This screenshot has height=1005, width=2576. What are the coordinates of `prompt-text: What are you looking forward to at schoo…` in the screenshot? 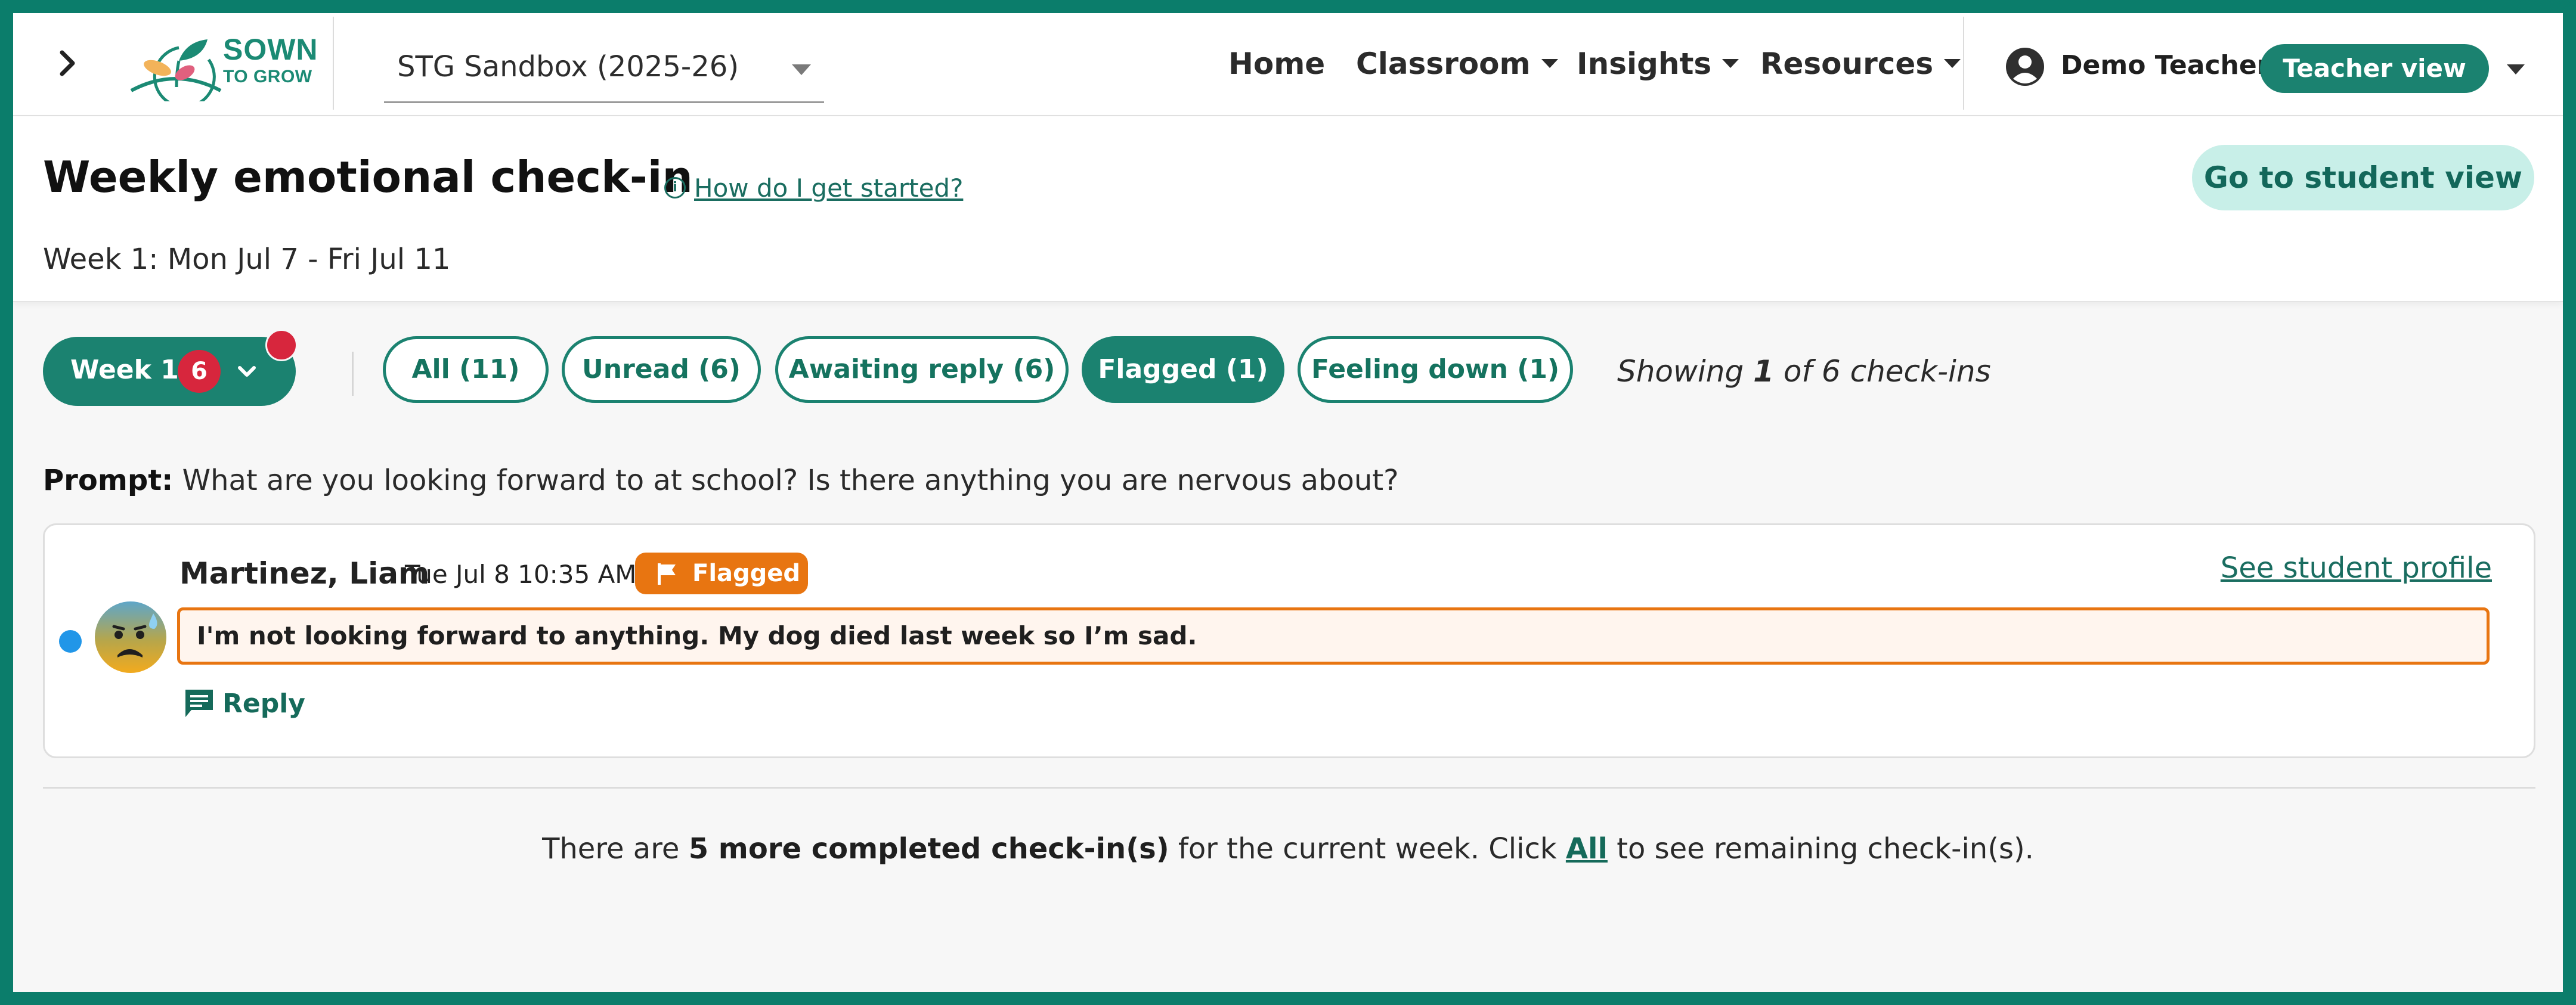 It's located at (786, 480).